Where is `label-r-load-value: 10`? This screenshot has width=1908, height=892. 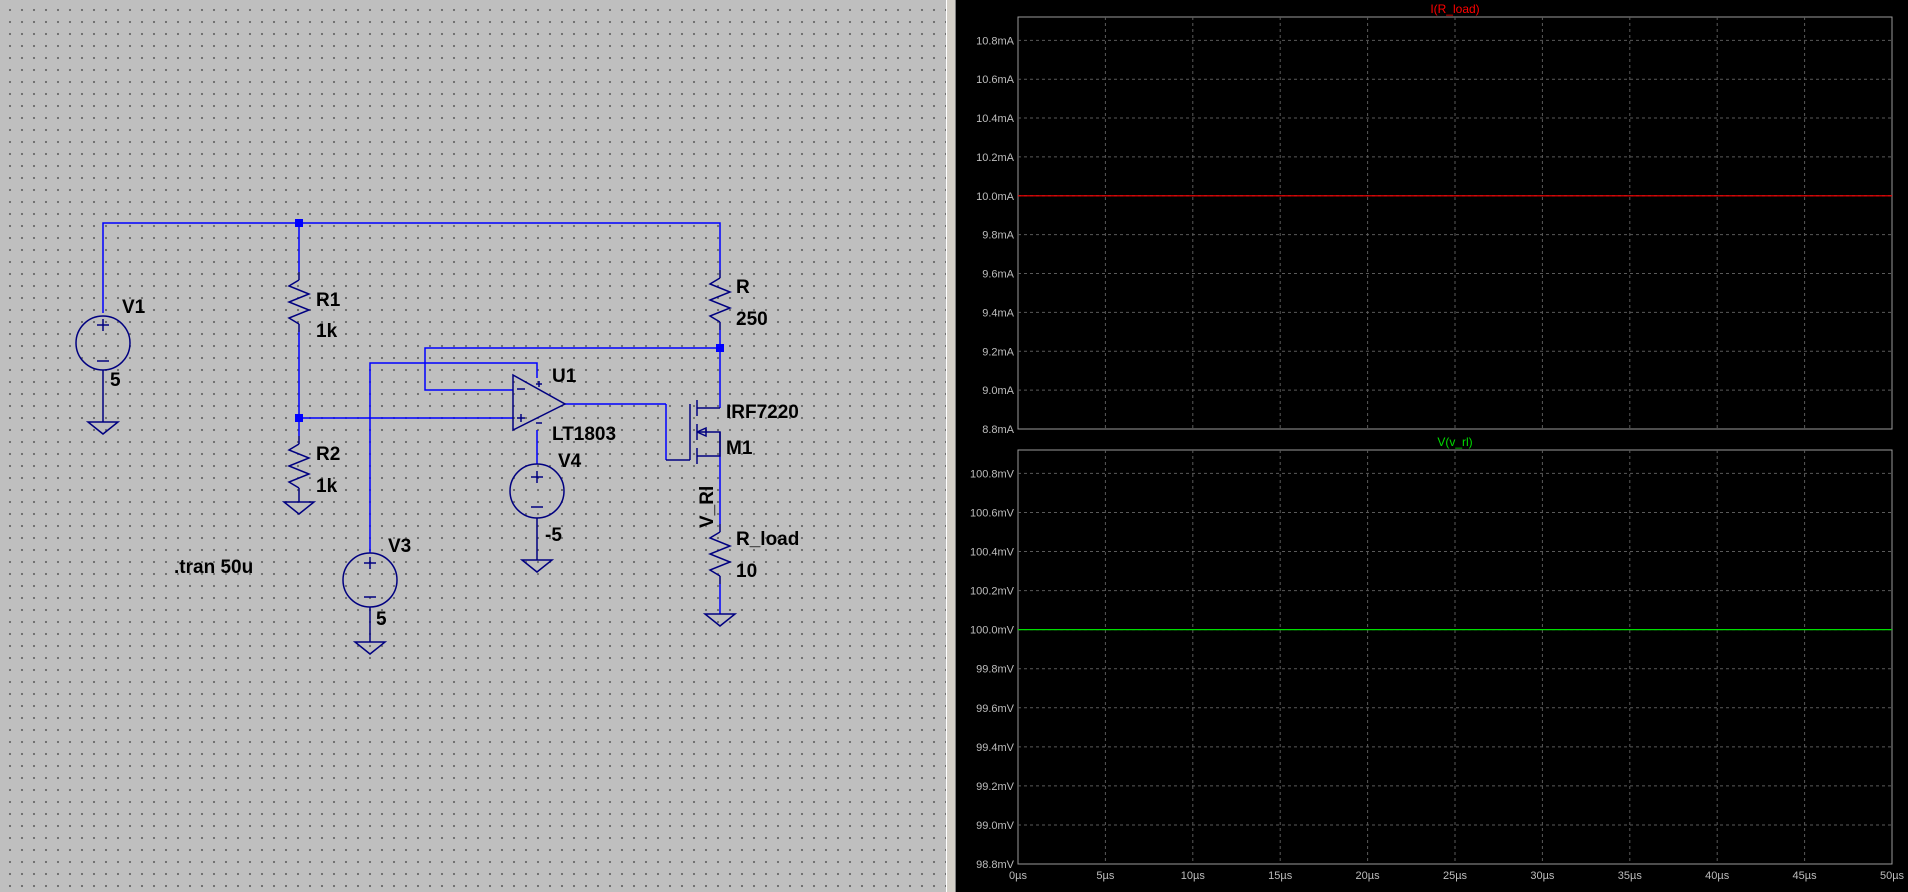
label-r-load-value: 10 is located at coordinates (746, 571).